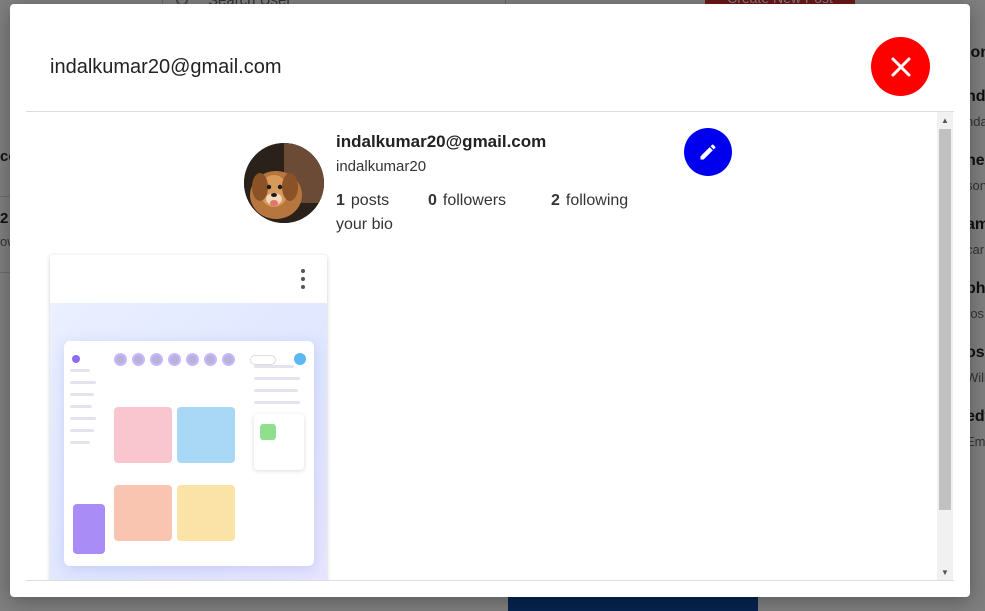 This screenshot has height=611, width=985. I want to click on modal-title: indalkumar20@gmail.com, so click(166, 67).